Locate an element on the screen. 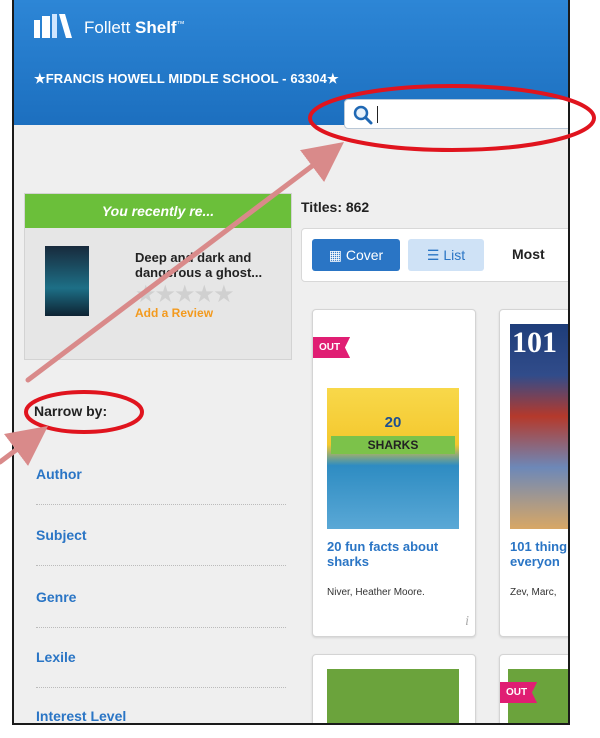 This screenshot has height=738, width=600. book-title-link: 20 fun facts about sharks is located at coordinates (397, 554).